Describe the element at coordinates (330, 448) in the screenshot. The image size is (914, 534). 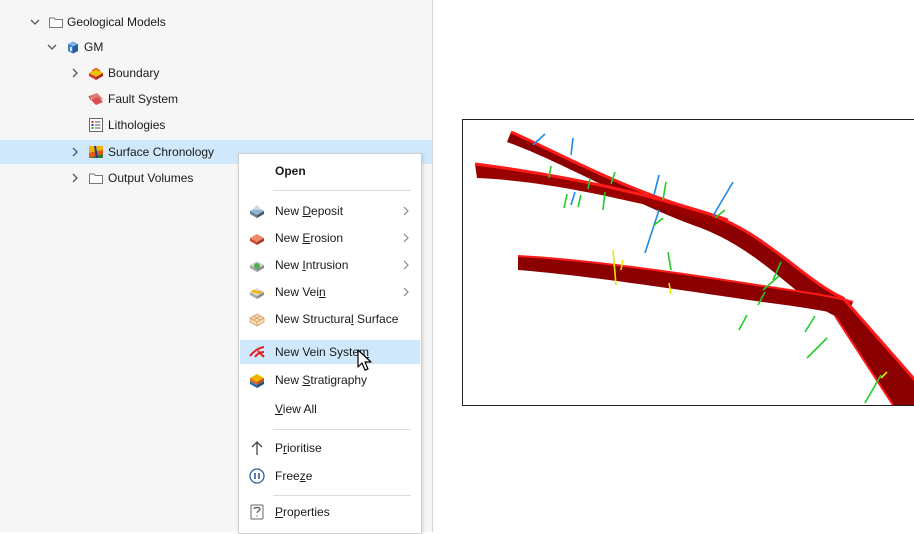
I see `menu-item-prioritise: Prioritise` at that location.